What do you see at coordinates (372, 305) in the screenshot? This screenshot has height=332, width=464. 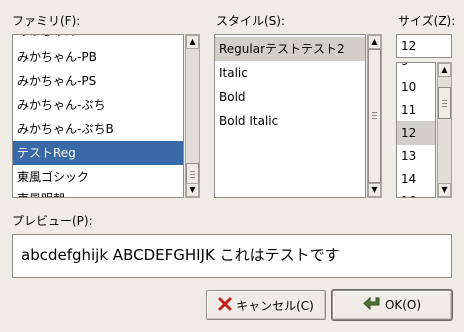 I see `ok-arrow-icon` at bounding box center [372, 305].